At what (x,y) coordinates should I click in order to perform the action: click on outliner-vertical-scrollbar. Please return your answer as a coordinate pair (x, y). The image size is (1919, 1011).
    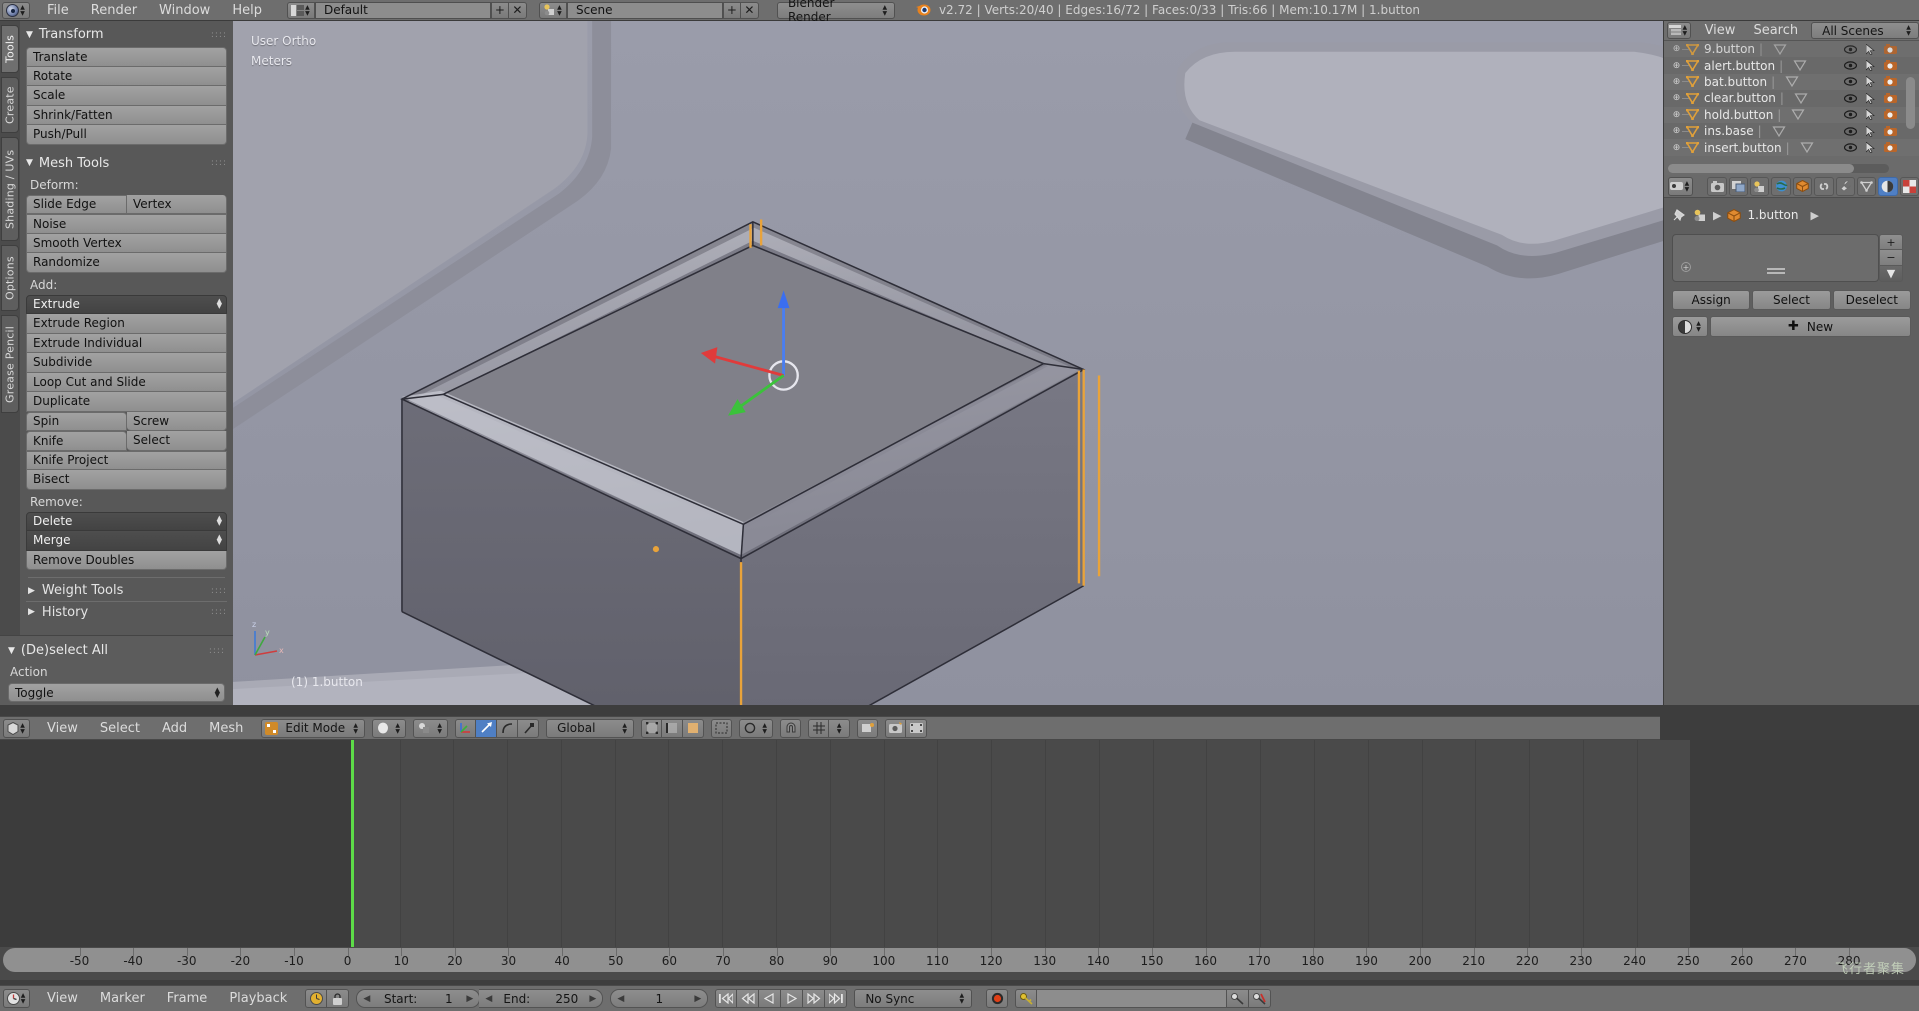
    Looking at the image, I should click on (1910, 103).